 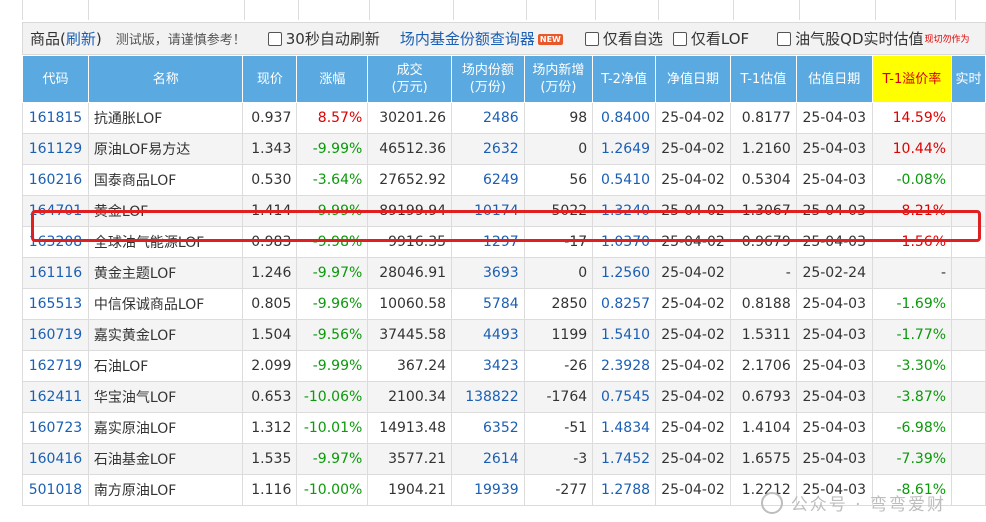 I want to click on cell-change: -9.96%, so click(x=332, y=304).